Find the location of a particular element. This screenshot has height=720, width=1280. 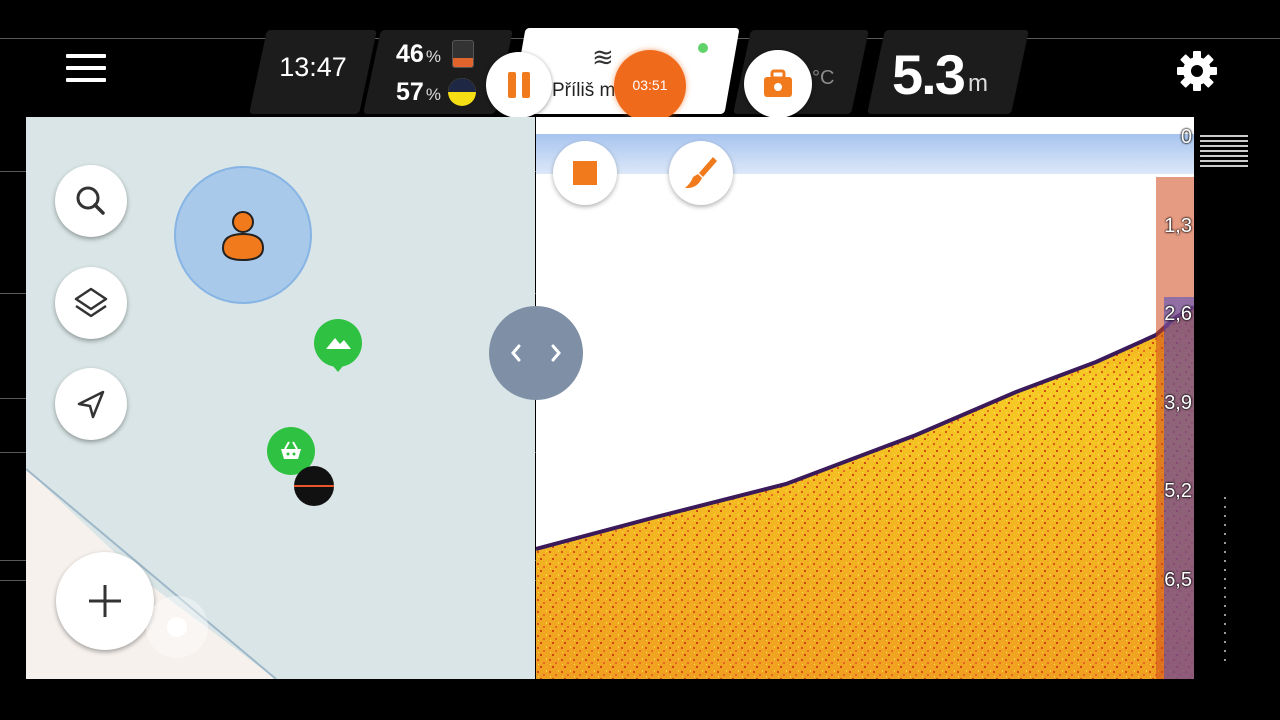

user-icon is located at coordinates (243, 236).